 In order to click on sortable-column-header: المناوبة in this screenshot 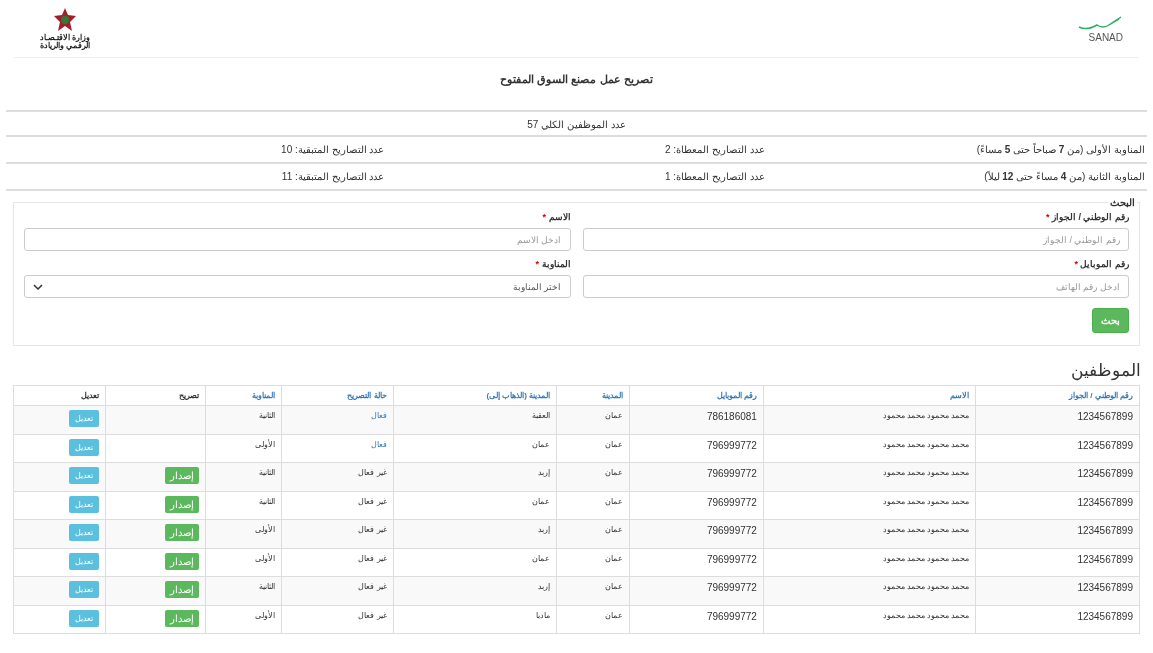, I will do `click(243, 395)`.